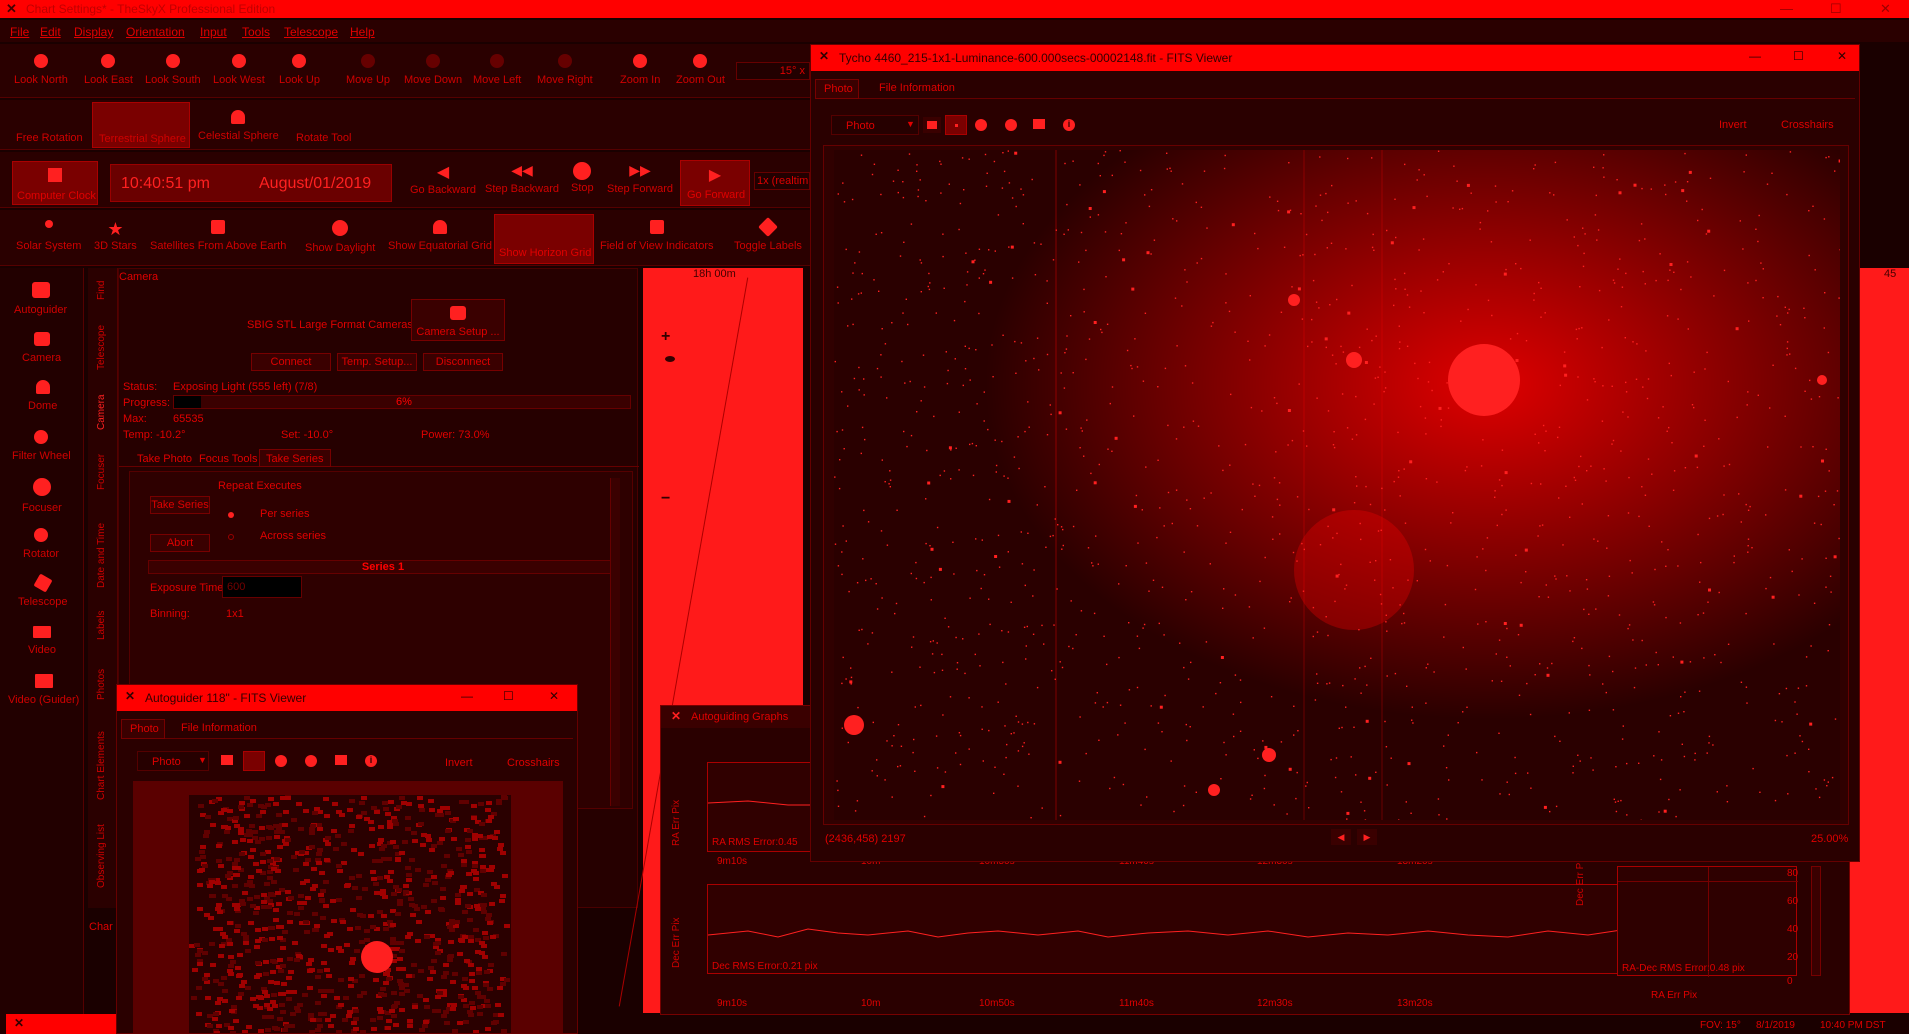  I want to click on main-fits-maximize-icon: ☐, so click(1798, 56).